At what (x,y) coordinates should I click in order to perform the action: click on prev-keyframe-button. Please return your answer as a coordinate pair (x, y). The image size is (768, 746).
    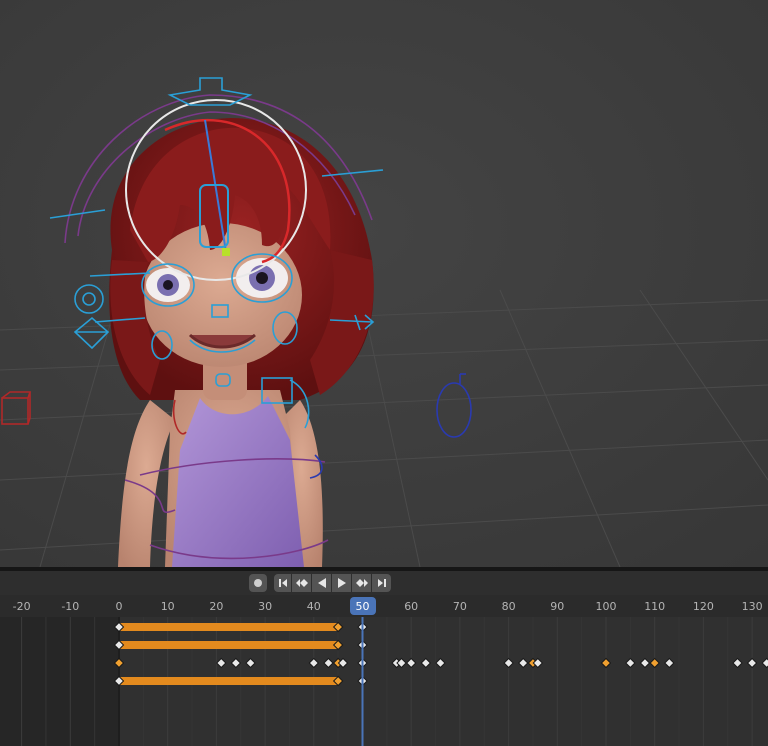
    Looking at the image, I should click on (301, 583).